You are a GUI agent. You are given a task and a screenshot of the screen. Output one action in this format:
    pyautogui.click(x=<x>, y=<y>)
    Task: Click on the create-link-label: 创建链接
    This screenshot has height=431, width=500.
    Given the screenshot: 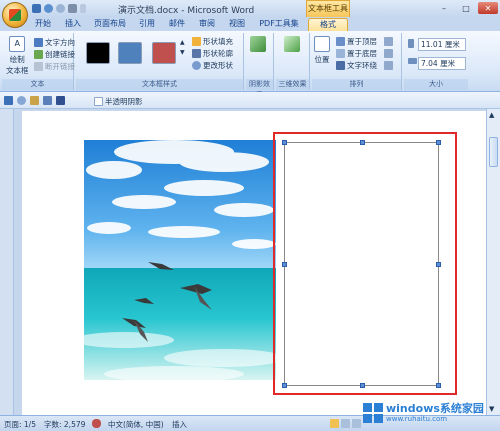 What is the action you would take?
    pyautogui.click(x=60, y=54)
    